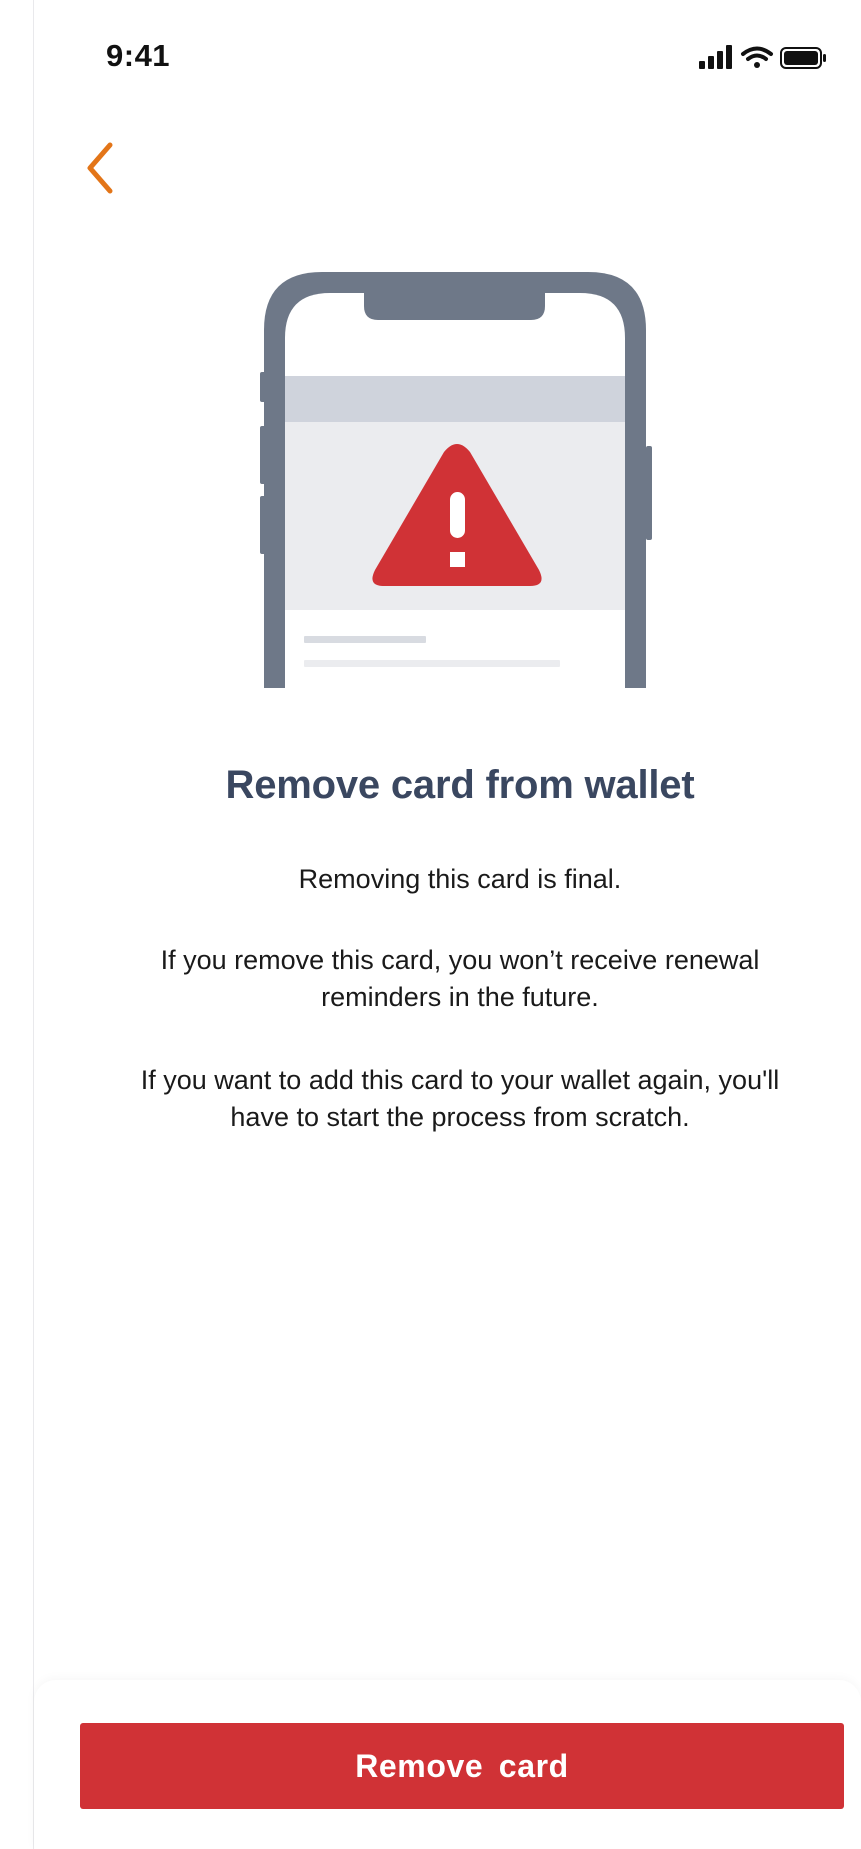 Image resolution: width=861 pixels, height=1849 pixels. I want to click on phone-warning-illustration, so click(457, 478).